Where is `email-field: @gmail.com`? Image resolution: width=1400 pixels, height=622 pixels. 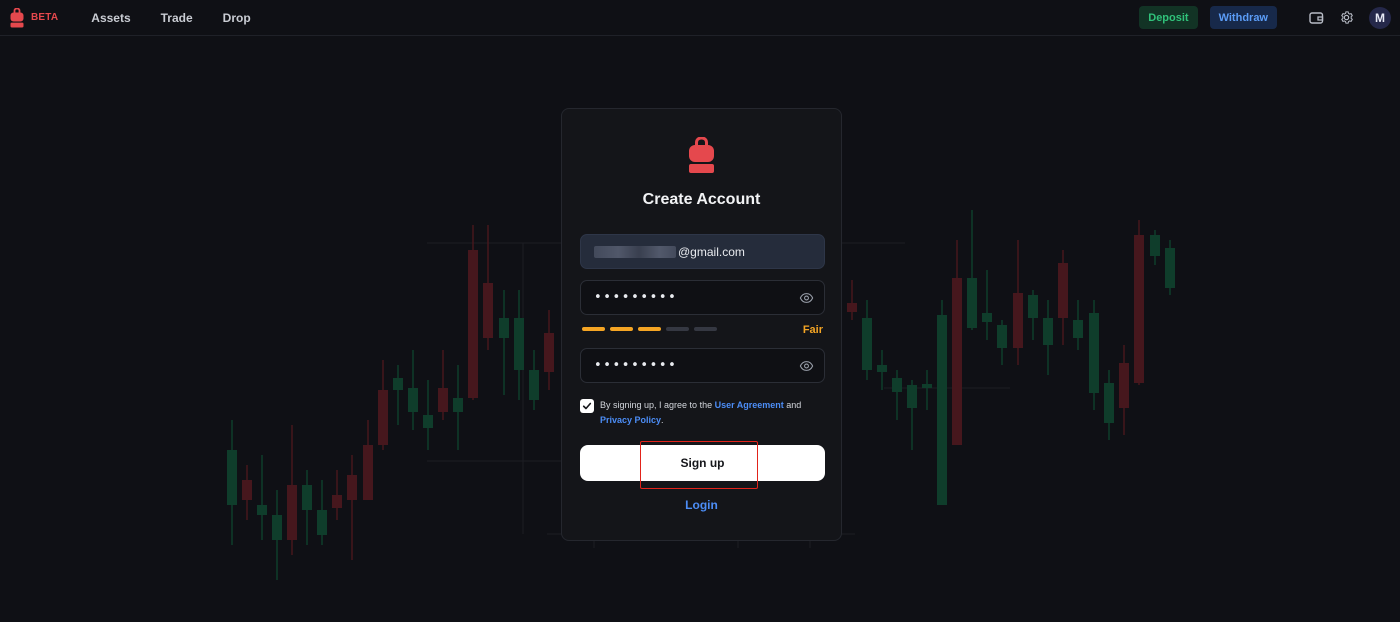 email-field: @gmail.com is located at coordinates (702, 251).